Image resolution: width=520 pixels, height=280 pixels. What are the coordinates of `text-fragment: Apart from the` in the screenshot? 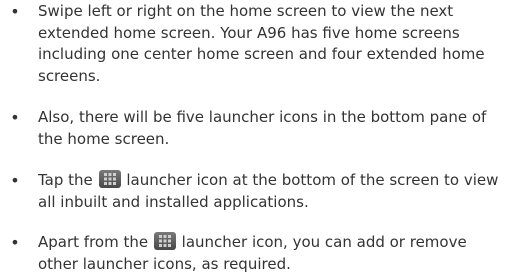 It's located at (93, 242).